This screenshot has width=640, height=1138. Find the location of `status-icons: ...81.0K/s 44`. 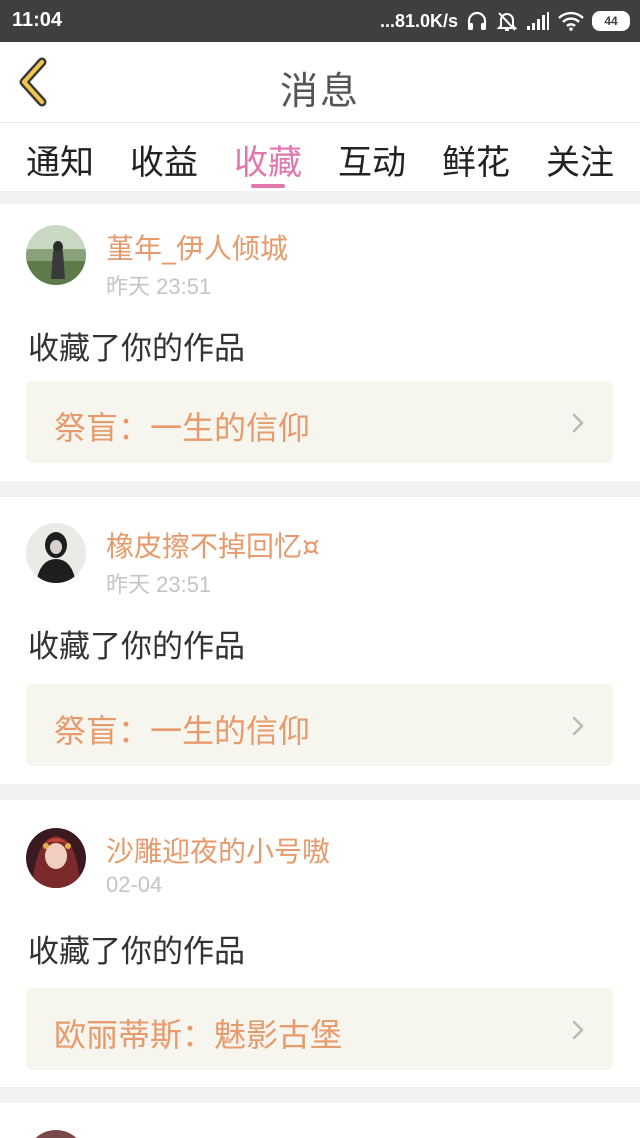

status-icons: ...81.0K/s 44 is located at coordinates (505, 21).